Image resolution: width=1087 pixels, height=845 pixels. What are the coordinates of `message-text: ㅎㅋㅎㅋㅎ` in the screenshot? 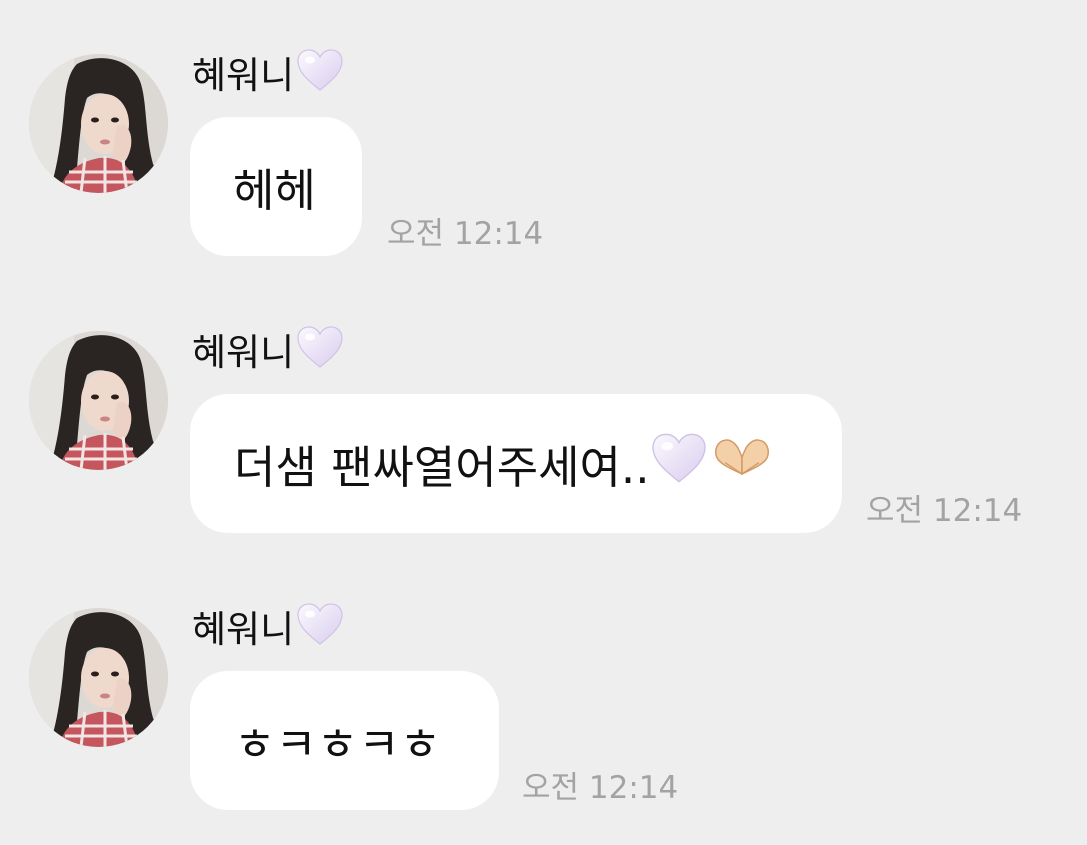 It's located at (338, 744).